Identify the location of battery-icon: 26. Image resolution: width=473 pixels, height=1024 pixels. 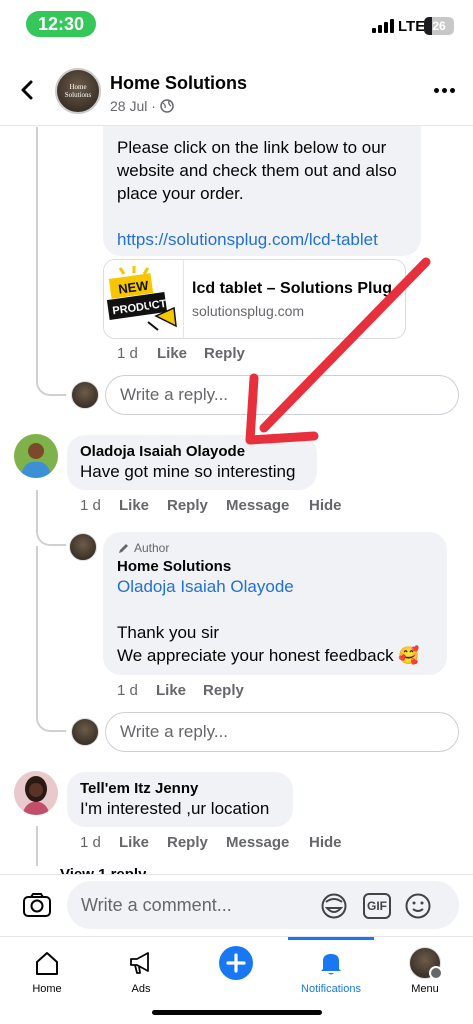
(439, 26).